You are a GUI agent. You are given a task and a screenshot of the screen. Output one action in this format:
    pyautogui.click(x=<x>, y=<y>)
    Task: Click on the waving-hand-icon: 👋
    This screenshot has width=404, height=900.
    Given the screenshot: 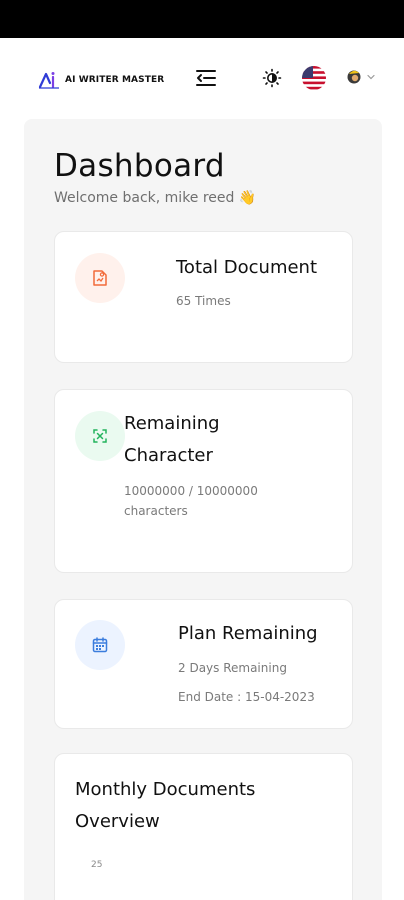 What is the action you would take?
    pyautogui.click(x=247, y=198)
    